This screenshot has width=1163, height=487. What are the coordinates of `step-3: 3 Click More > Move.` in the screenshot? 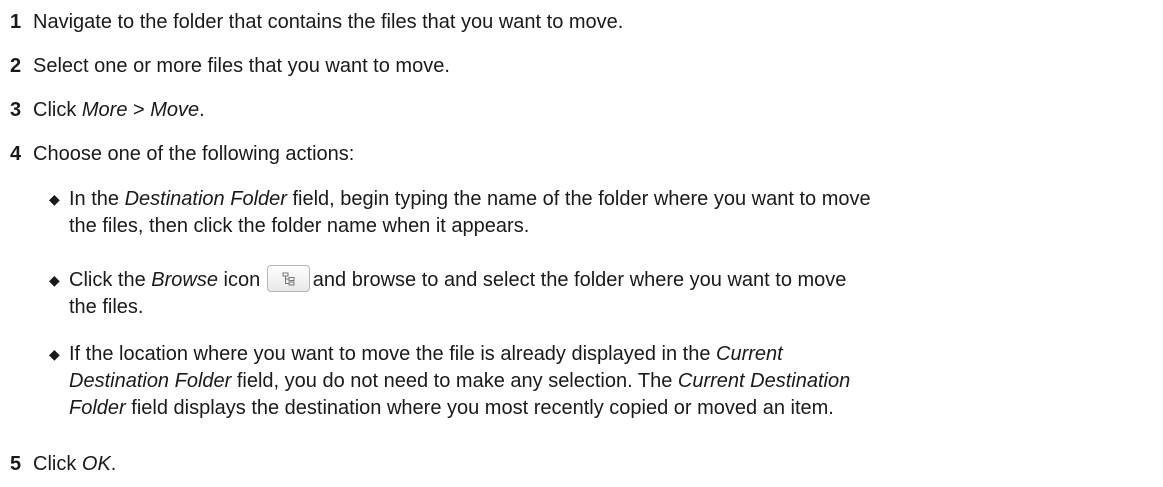 It's located at (107, 110).